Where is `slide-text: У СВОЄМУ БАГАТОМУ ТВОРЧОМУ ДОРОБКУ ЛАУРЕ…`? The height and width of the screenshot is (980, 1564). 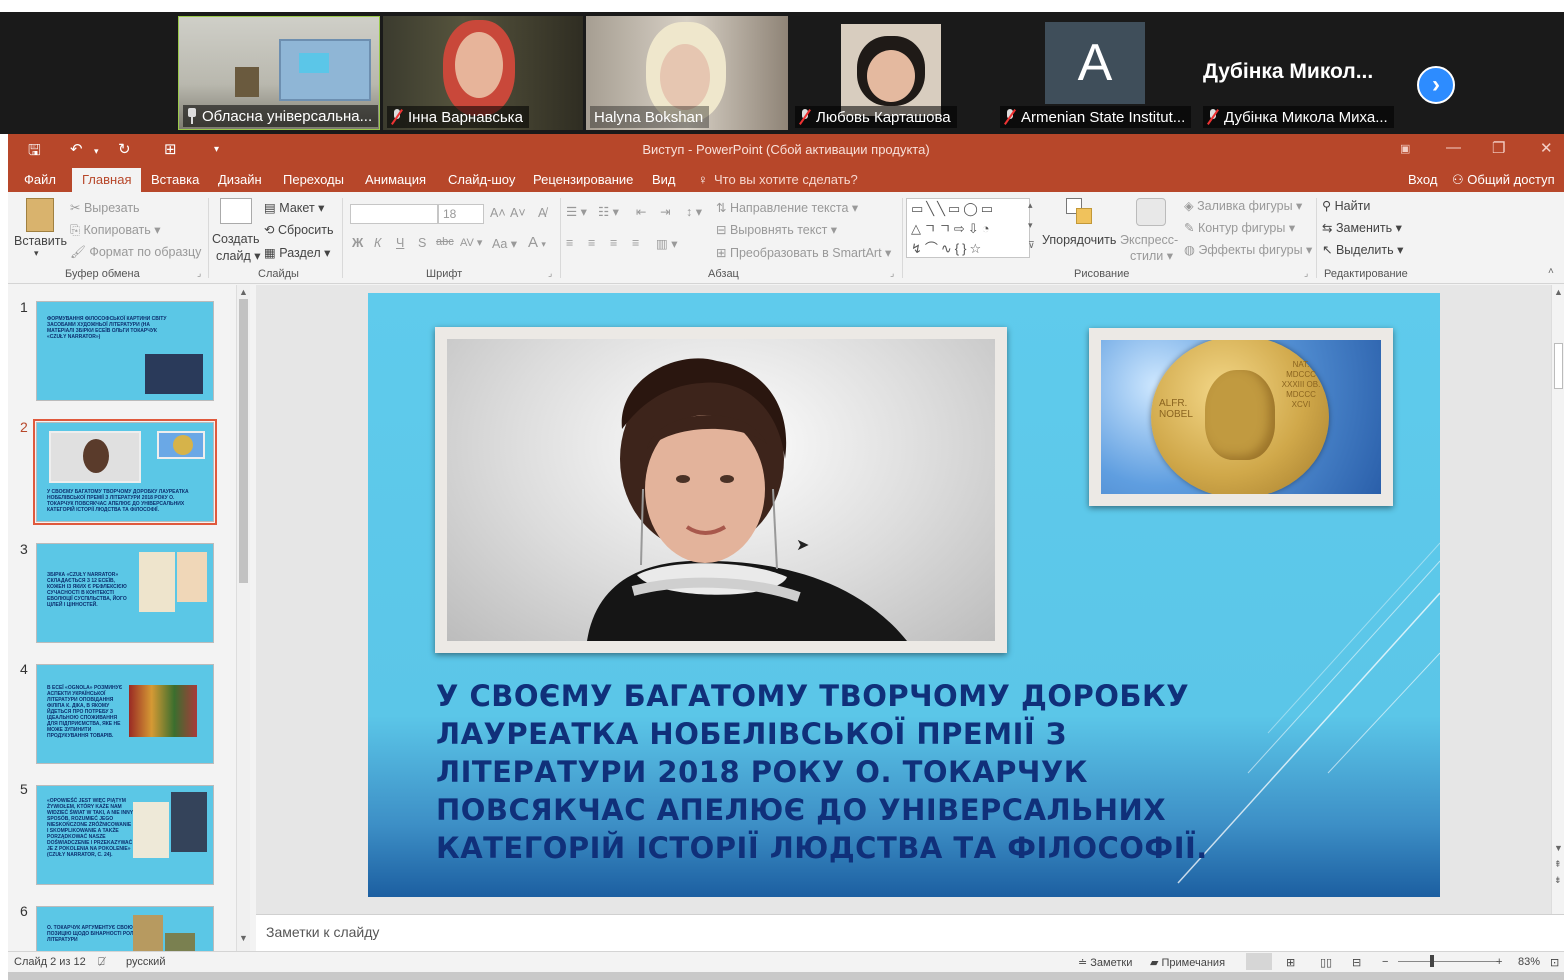
slide-text: У СВОЄМУ БАГАТОМУ ТВОРЧОМУ ДОРОБКУ ЛАУРЕ… is located at coordinates (836, 772).